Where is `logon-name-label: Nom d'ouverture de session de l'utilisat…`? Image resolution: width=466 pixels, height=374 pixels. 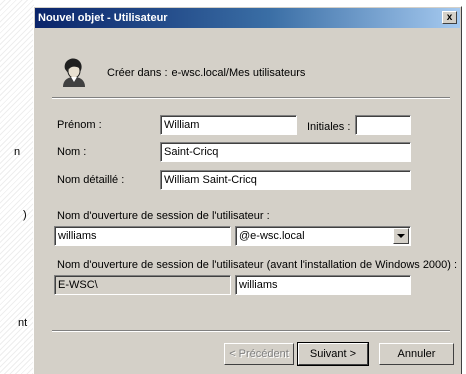
logon-name-label: Nom d'ouverture de session de l'utilisat… is located at coordinates (163, 216).